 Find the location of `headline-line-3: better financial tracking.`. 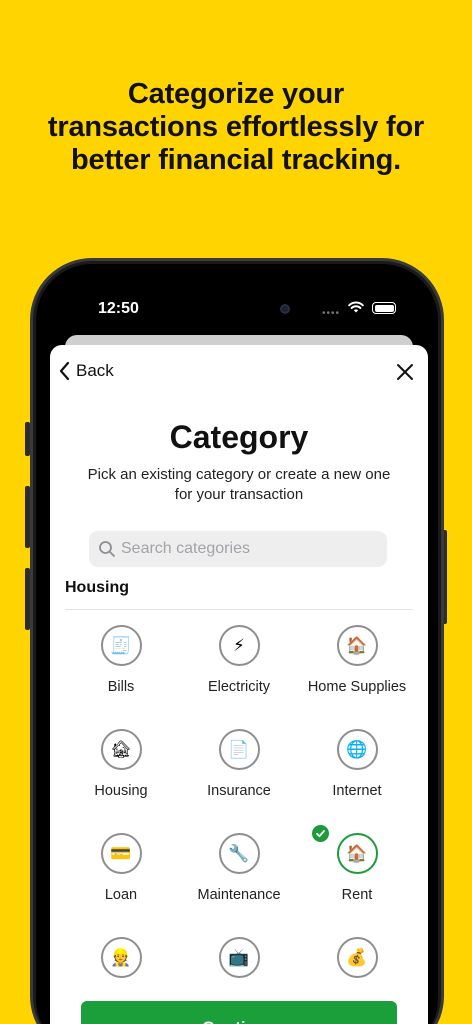

headline-line-3: better financial tracking. is located at coordinates (236, 160).